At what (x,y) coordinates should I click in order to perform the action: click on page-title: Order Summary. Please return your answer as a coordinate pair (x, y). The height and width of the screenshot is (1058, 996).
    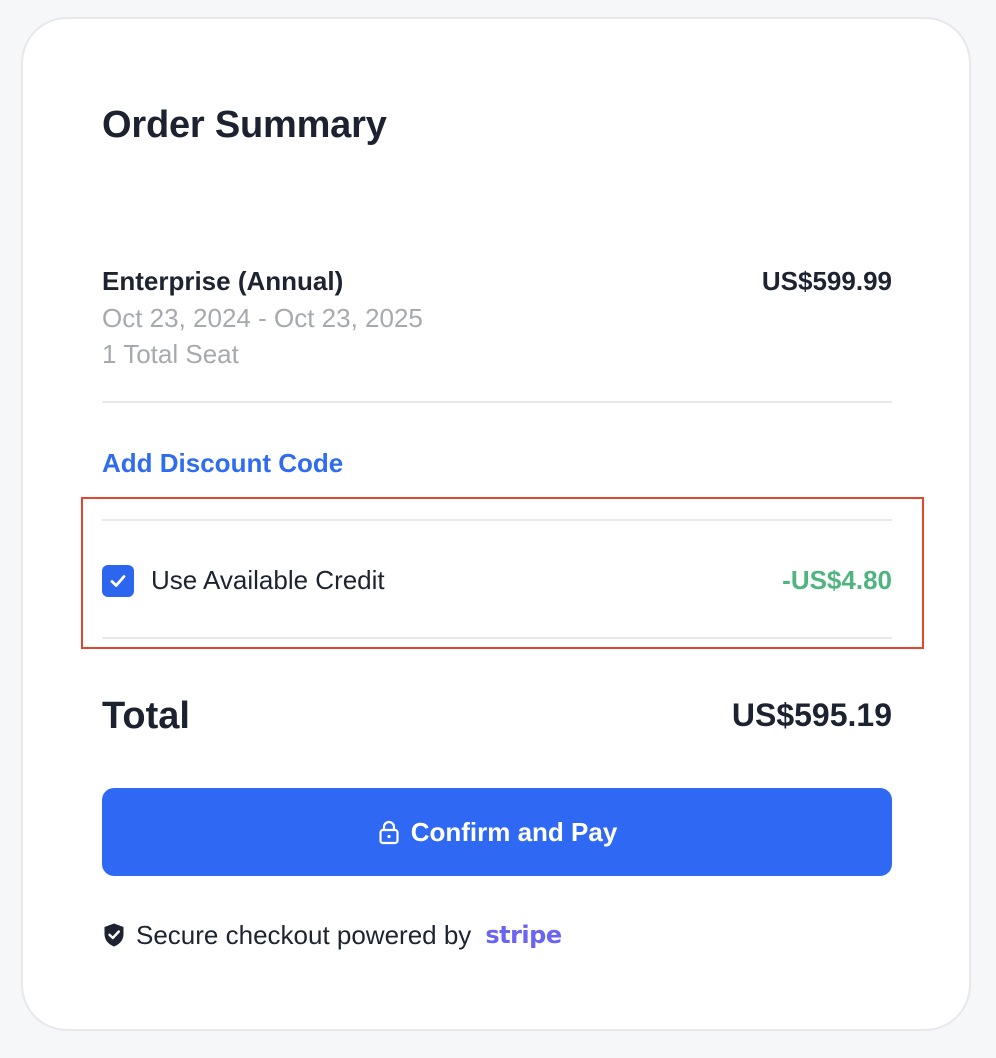
    Looking at the image, I should click on (244, 125).